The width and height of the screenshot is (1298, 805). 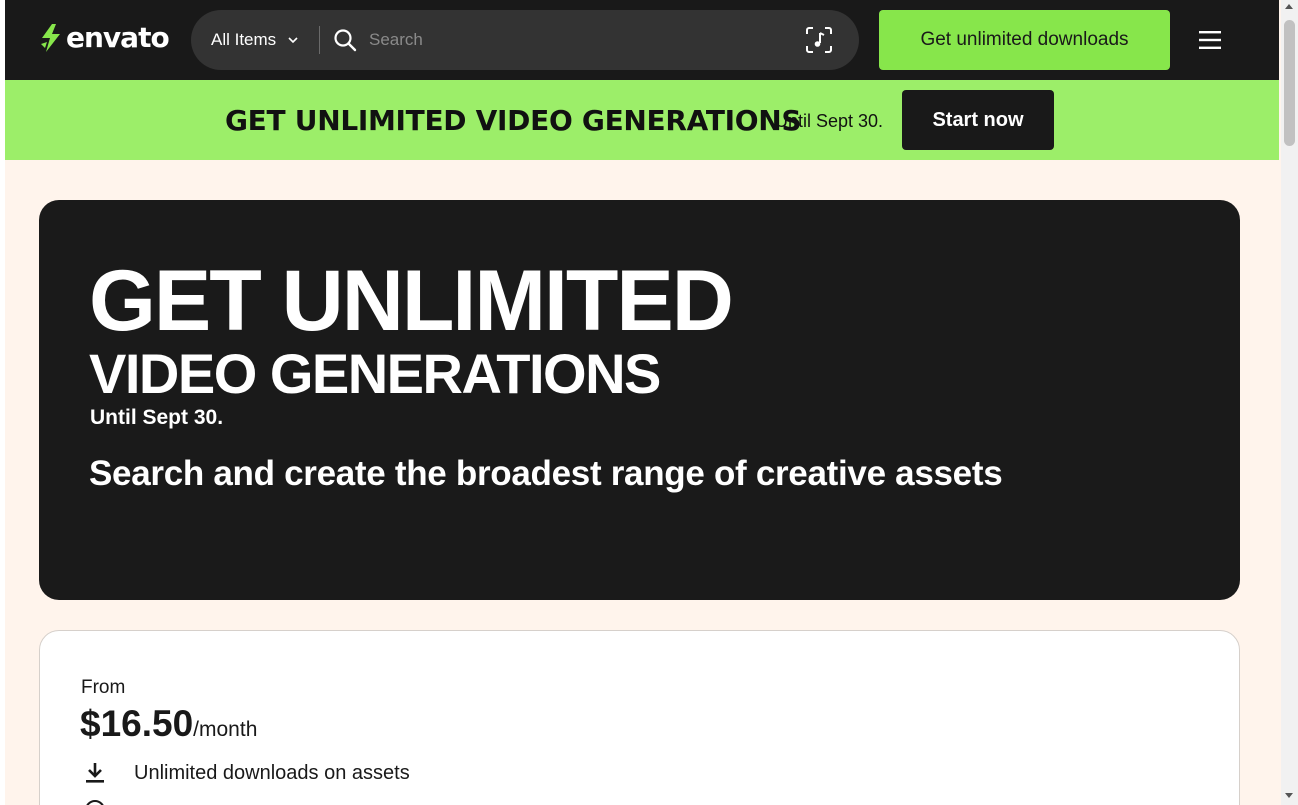 What do you see at coordinates (1210, 40) in the screenshot?
I see `hamburger-menu-icon` at bounding box center [1210, 40].